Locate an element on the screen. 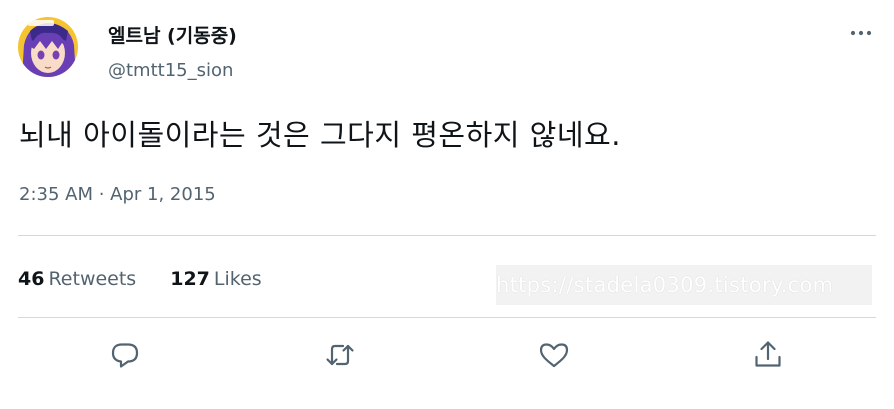  retweets-count: 46 is located at coordinates (31, 279).